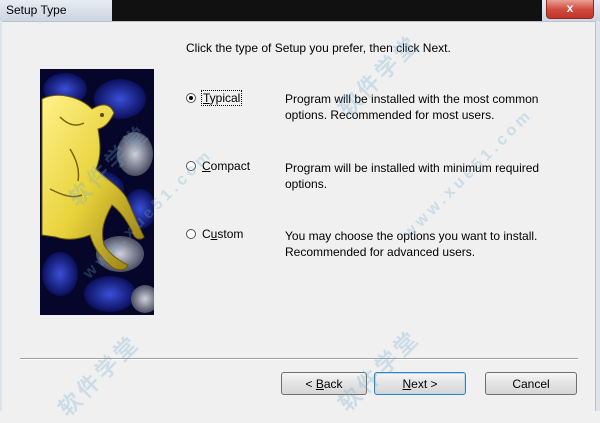 The width and height of the screenshot is (600, 423). Describe the element at coordinates (327, 10) in the screenshot. I see `title-bar-shade` at that location.